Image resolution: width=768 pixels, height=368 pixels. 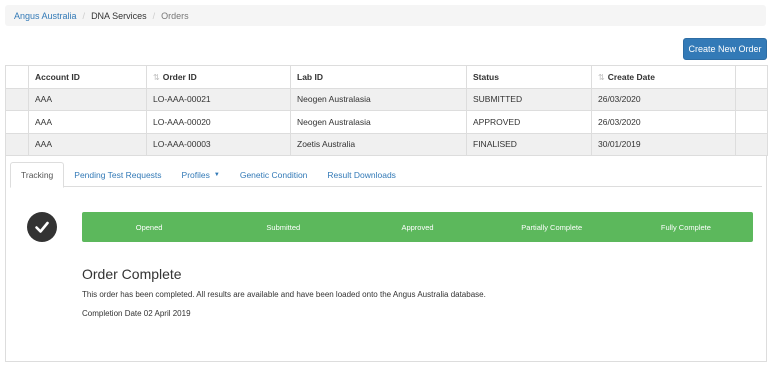 I want to click on tab-pending-test-requests: Pending Test Requests, so click(x=117, y=174).